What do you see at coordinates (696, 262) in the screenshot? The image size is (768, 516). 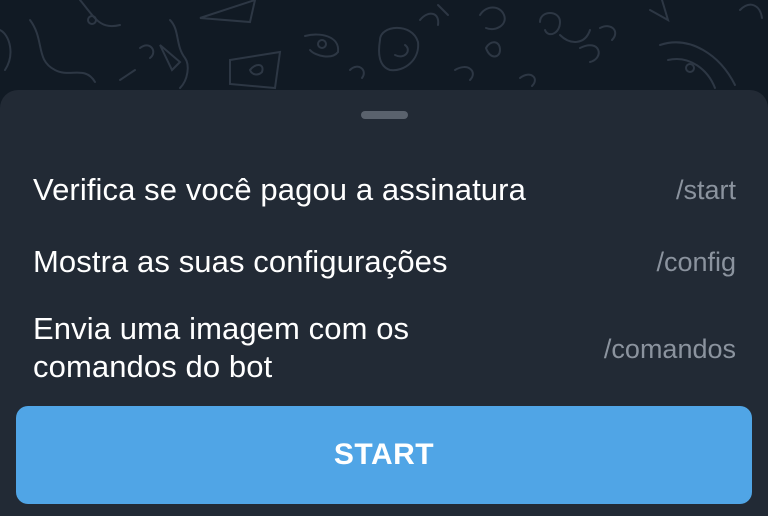 I see `command-name: /config` at bounding box center [696, 262].